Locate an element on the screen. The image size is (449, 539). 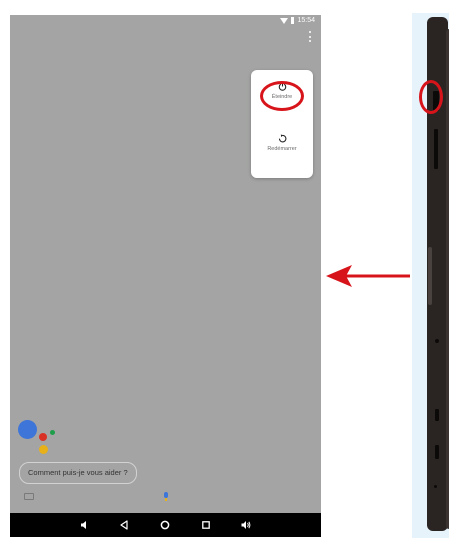
power-menu: Éteindre Redémarrer is located at coordinates (282, 124).